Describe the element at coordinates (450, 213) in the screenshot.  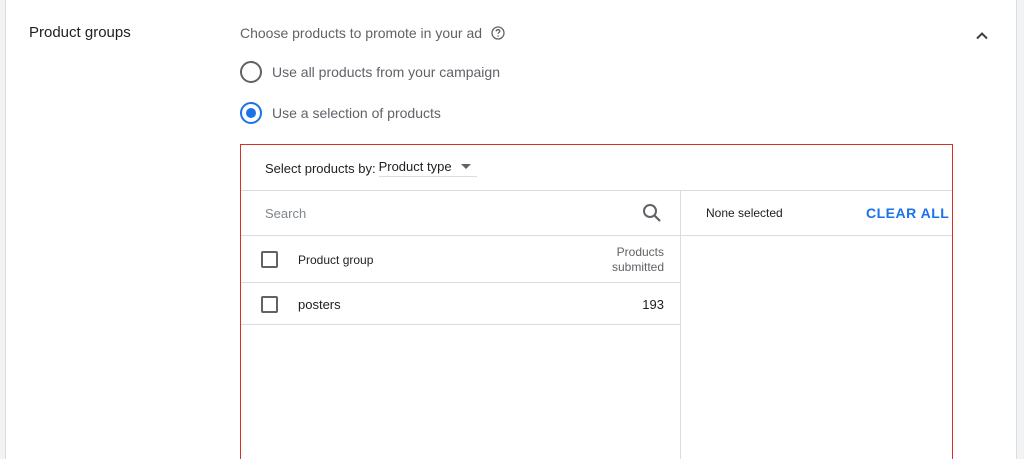
I see `search-input` at that location.